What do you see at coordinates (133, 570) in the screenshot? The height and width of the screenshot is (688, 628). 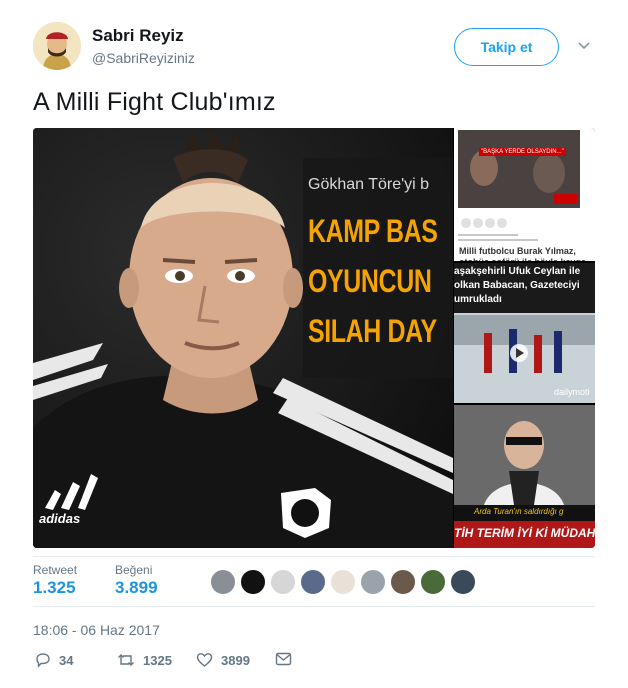 I see `like-stat-label: Beğeni` at bounding box center [133, 570].